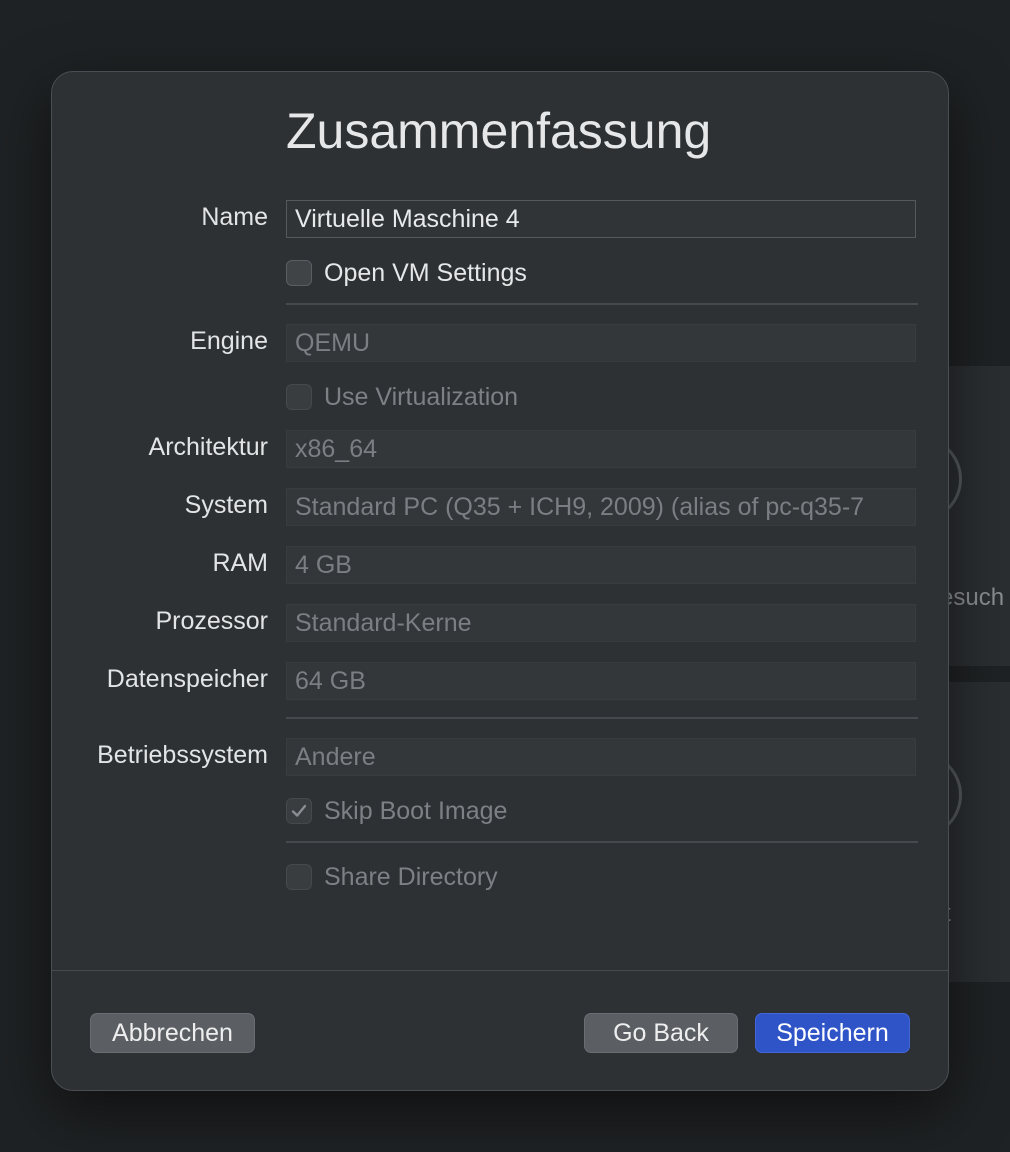  I want to click on share-directory-checkbox-row: Share Directory, so click(392, 877).